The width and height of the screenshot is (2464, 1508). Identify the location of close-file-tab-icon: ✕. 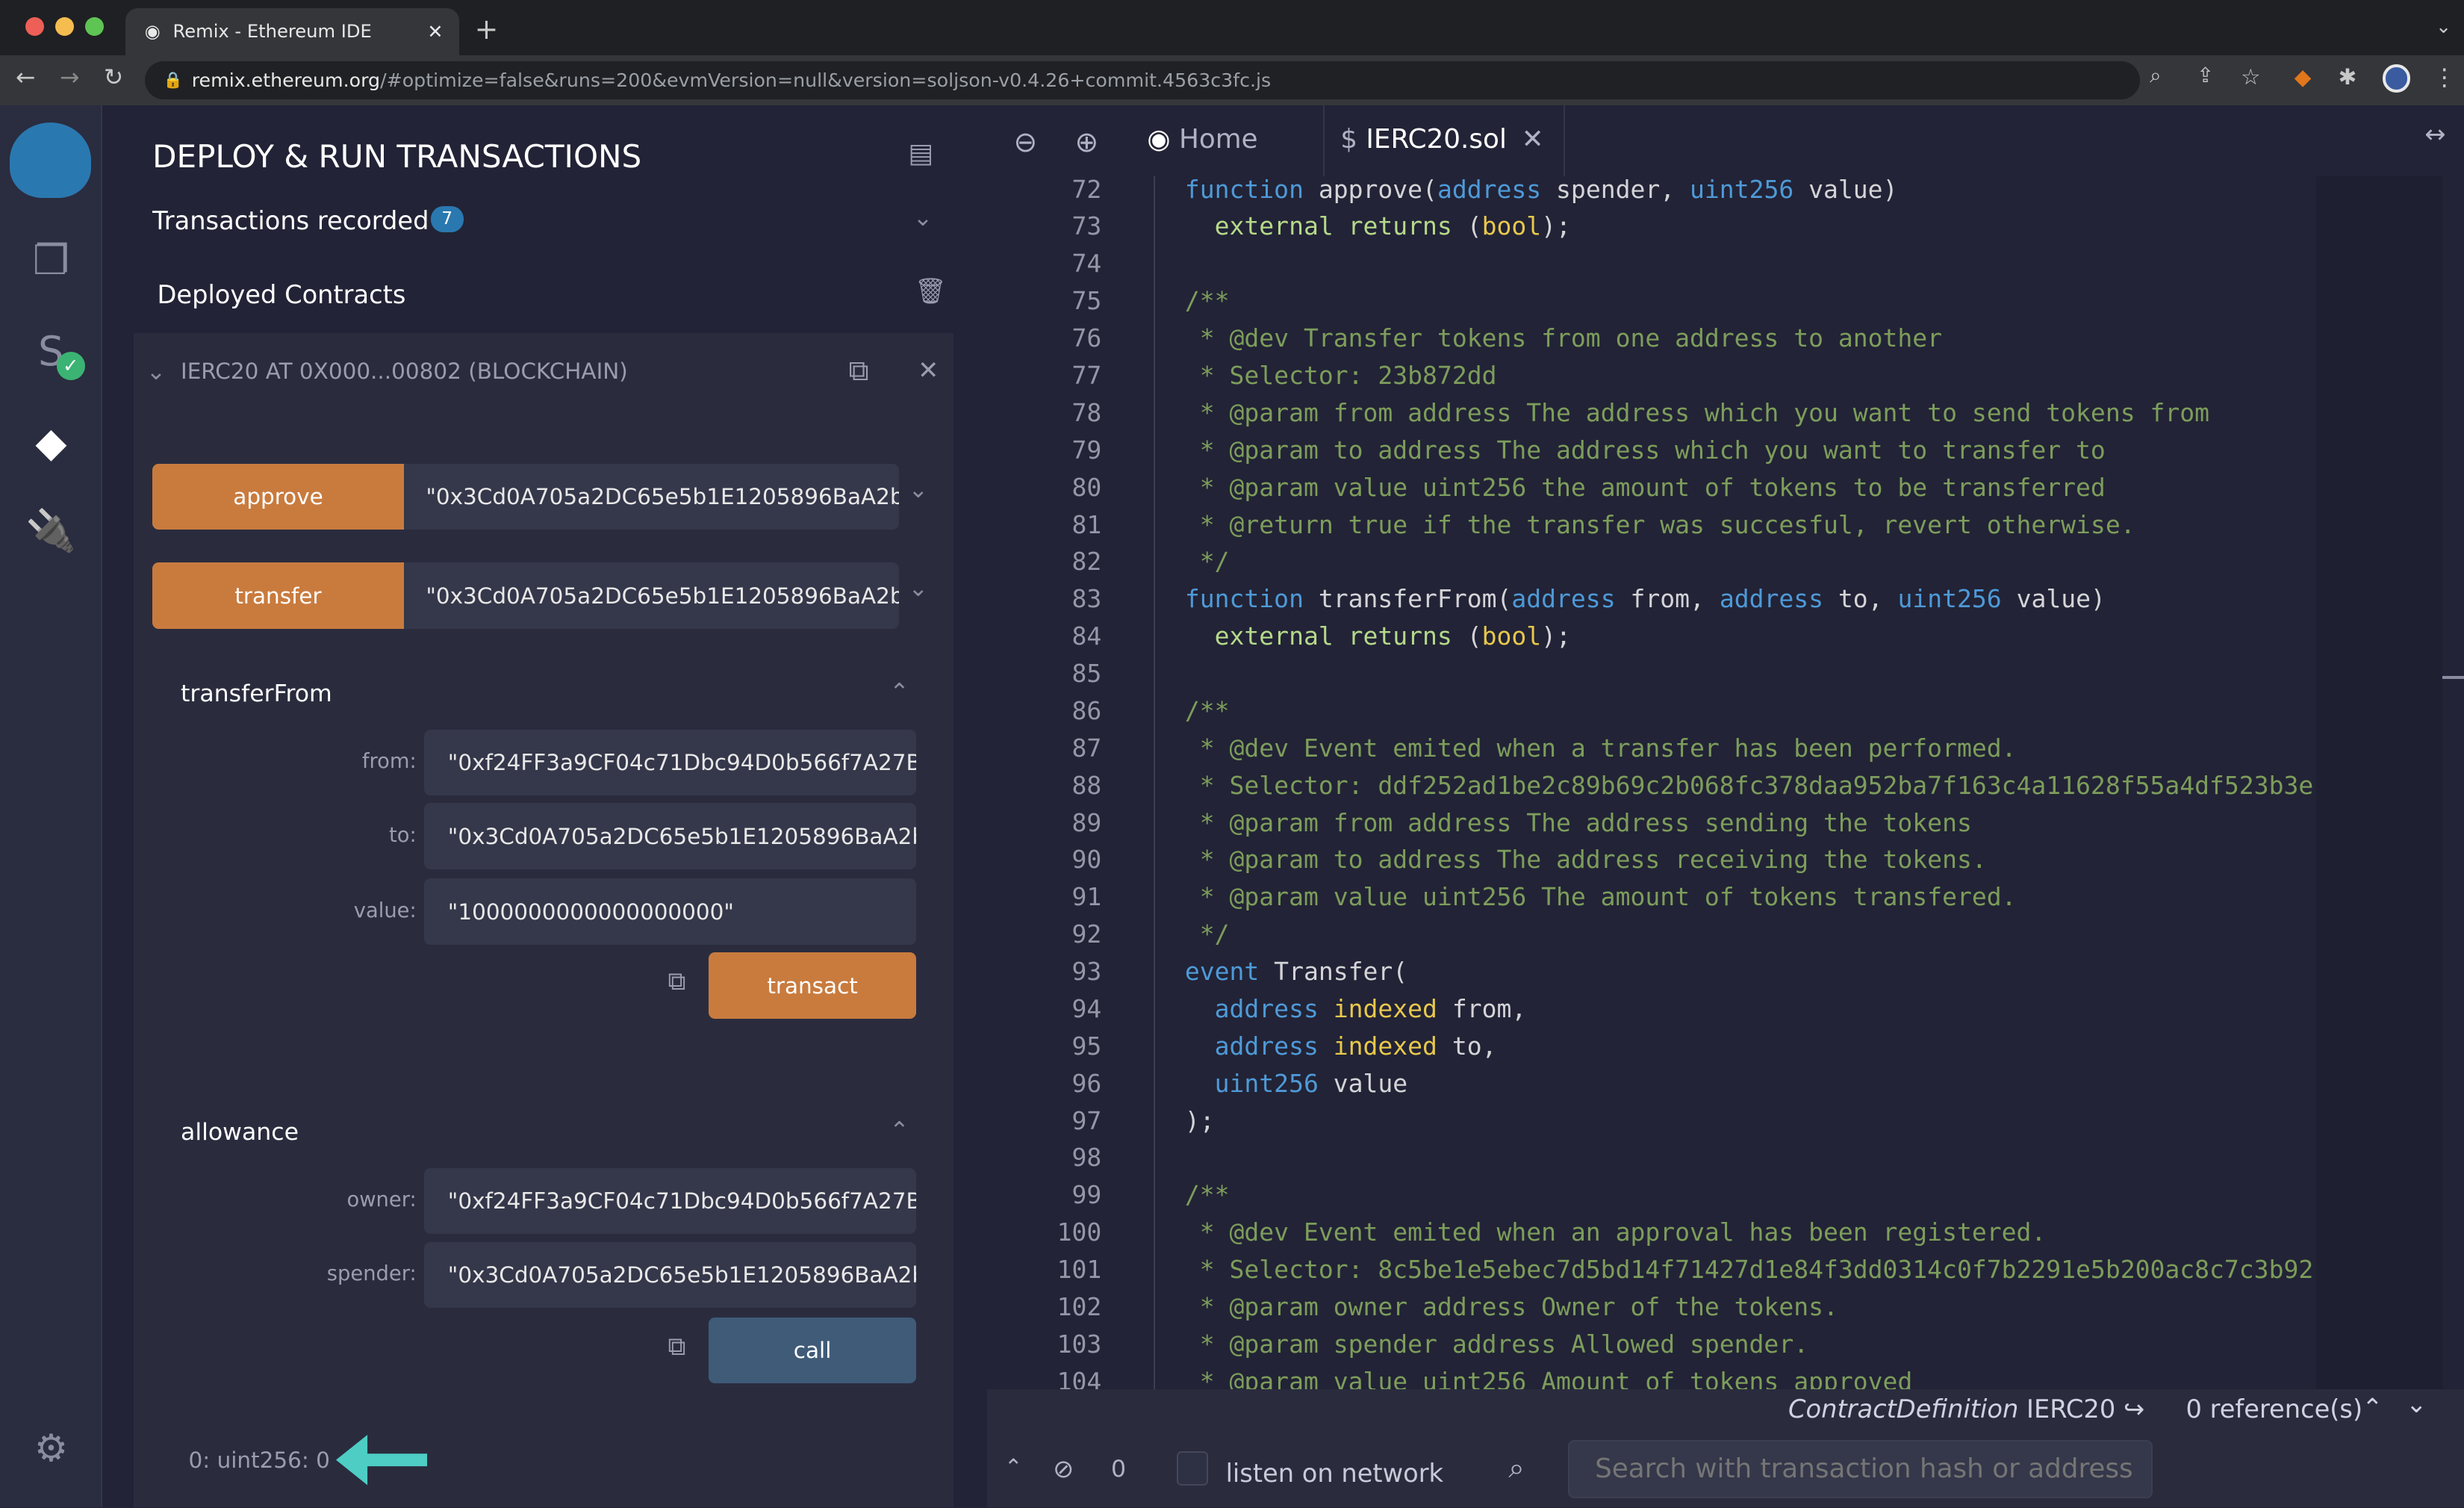
(1533, 139).